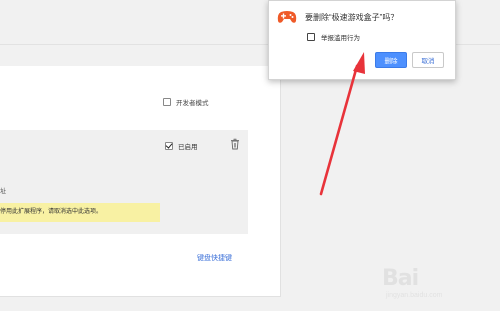 This screenshot has width=500, height=311. I want to click on report-abuse-label: 举报滥用行为, so click(340, 38).